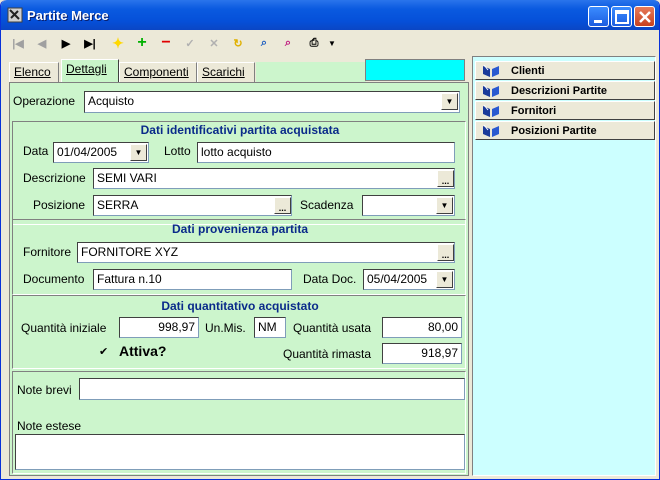  Describe the element at coordinates (127, 178) in the screenshot. I see `descrizione-value: SEMI VARI` at that location.